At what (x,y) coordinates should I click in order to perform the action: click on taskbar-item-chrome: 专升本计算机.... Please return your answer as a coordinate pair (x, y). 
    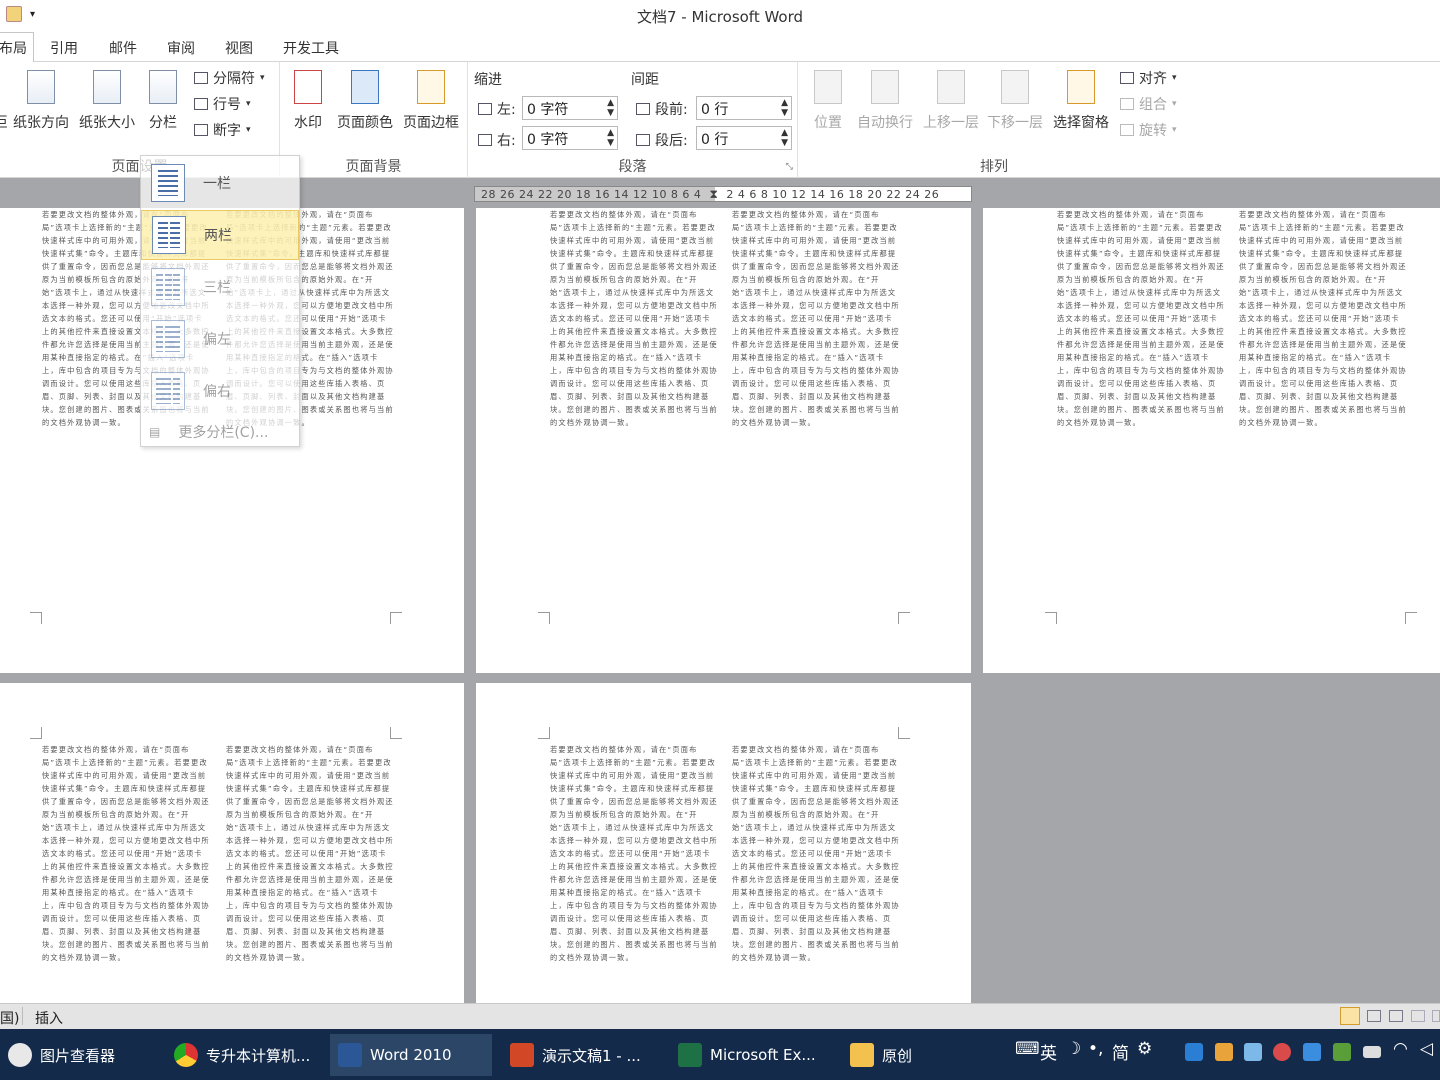
    Looking at the image, I should click on (242, 1055).